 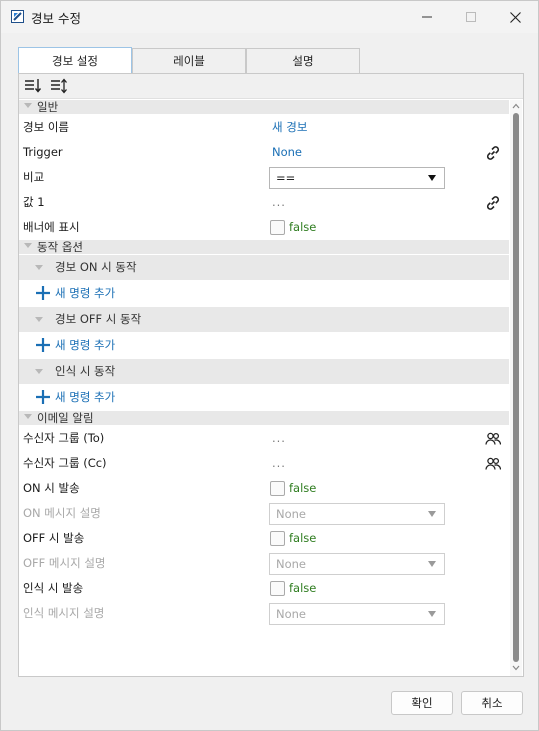 What do you see at coordinates (264, 319) in the screenshot?
I see `subcategory-off-action: 경보 OFF 시 동작` at bounding box center [264, 319].